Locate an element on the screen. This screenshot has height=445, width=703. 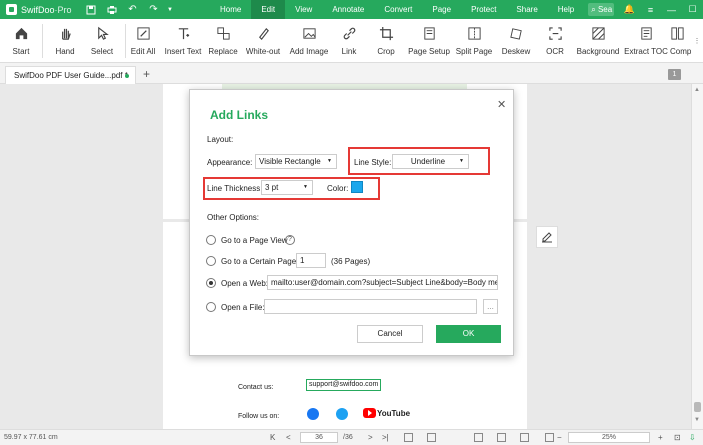
ribbon-ocr-button: OCR is located at coordinates (555, 41).